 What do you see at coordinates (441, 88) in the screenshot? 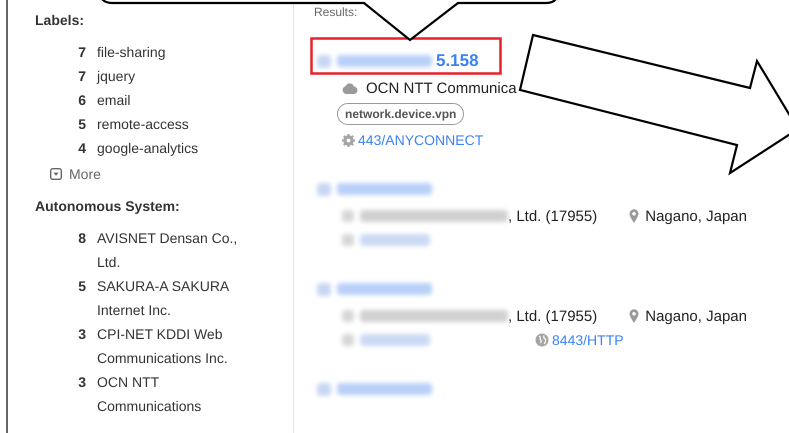
I see `organization-text: OCN NTT Communica` at bounding box center [441, 88].